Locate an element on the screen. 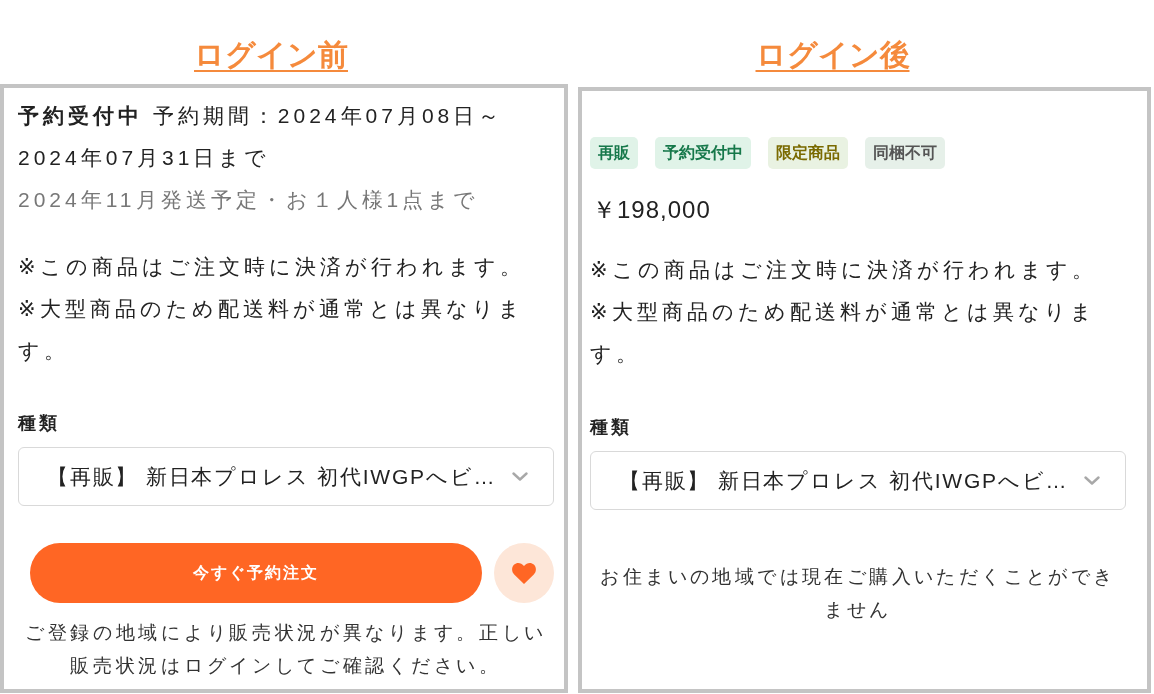  favorite-button is located at coordinates (524, 573).